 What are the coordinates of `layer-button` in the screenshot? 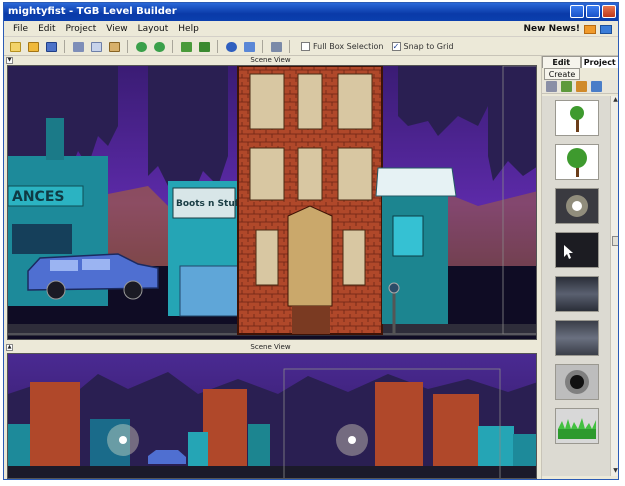 It's located at (204, 47).